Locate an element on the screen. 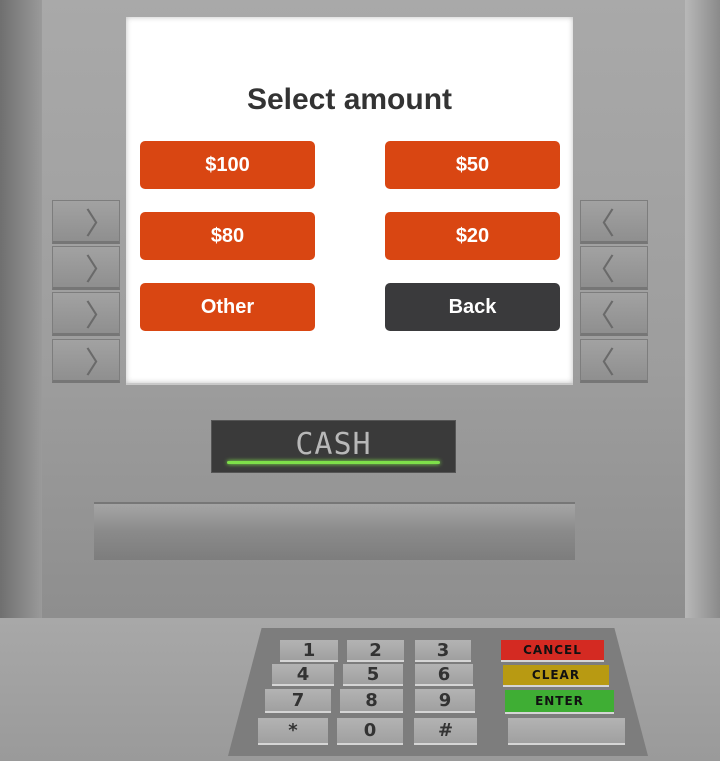 This screenshot has height=761, width=720. enter-key: ENTER is located at coordinates (559, 702).